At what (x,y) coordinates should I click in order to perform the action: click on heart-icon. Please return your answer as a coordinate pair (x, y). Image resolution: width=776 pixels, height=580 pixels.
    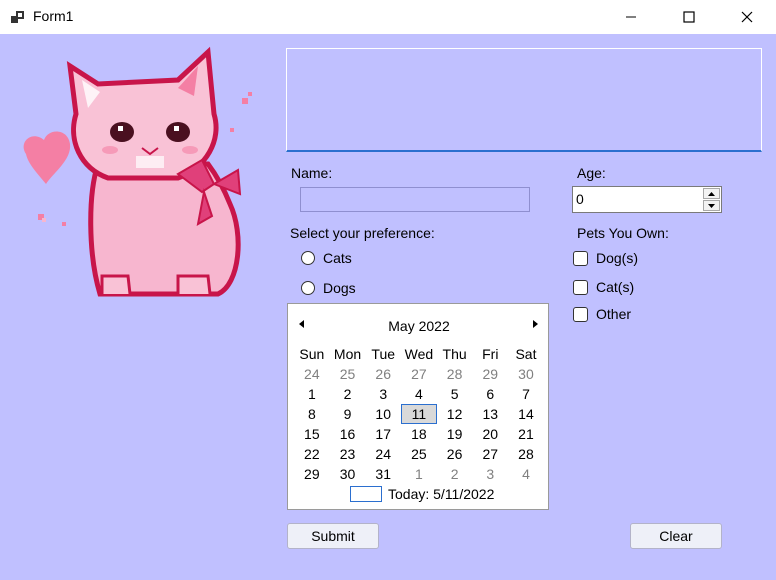
    Looking at the image, I should click on (47, 157).